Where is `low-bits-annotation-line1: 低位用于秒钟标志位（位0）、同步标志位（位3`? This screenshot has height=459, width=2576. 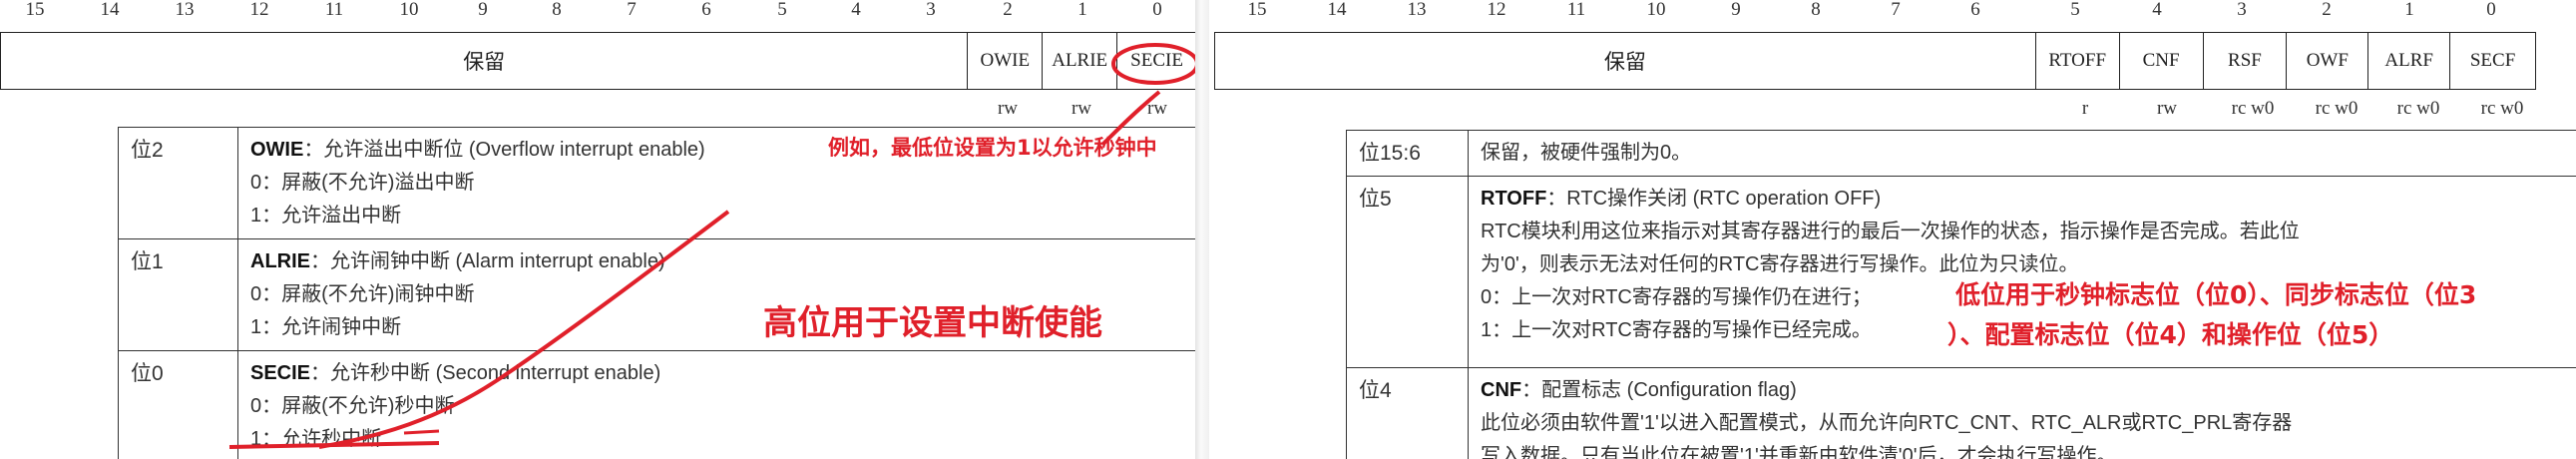
low-bits-annotation-line1: 低位用于秒钟标志位（位0）、同步标志位（位3 is located at coordinates (2216, 293).